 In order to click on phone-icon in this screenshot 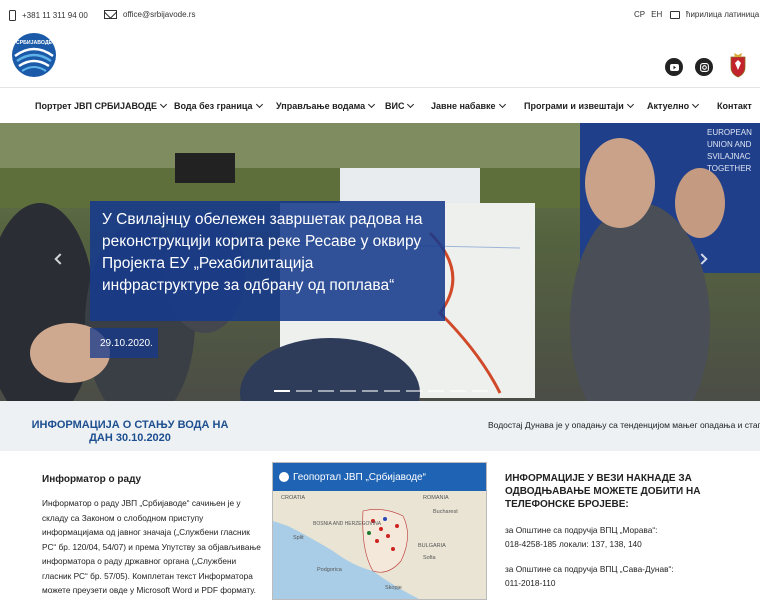, I will do `click(12, 15)`.